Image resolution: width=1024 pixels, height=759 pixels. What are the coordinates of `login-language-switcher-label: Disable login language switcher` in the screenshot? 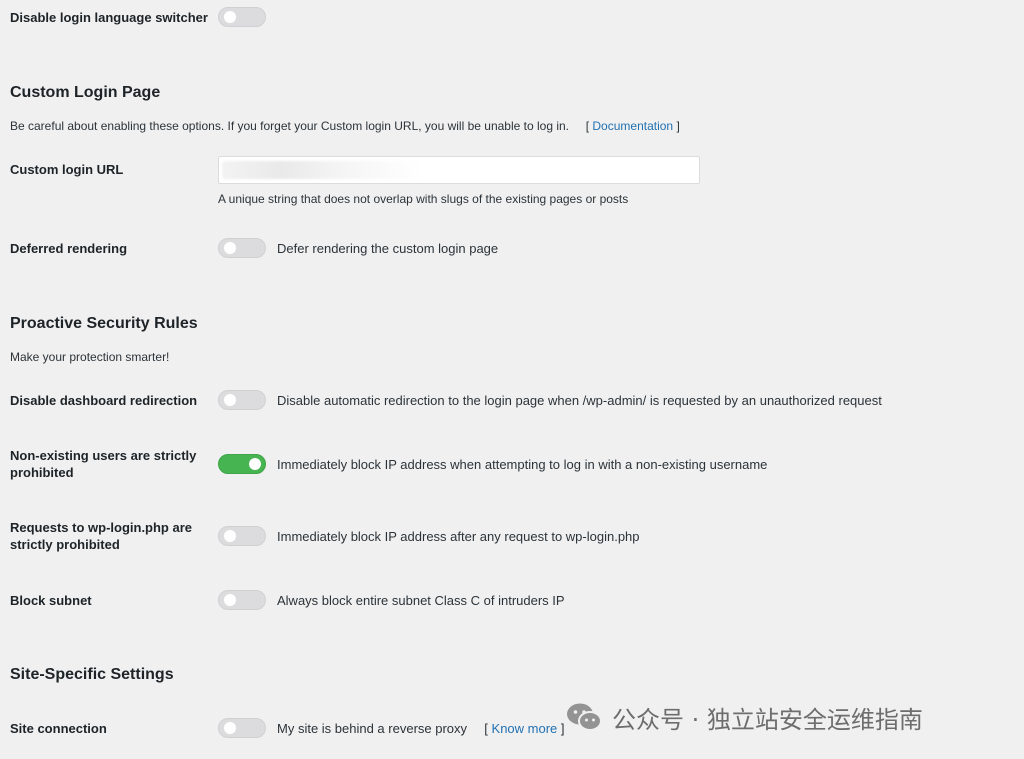 It's located at (109, 17).